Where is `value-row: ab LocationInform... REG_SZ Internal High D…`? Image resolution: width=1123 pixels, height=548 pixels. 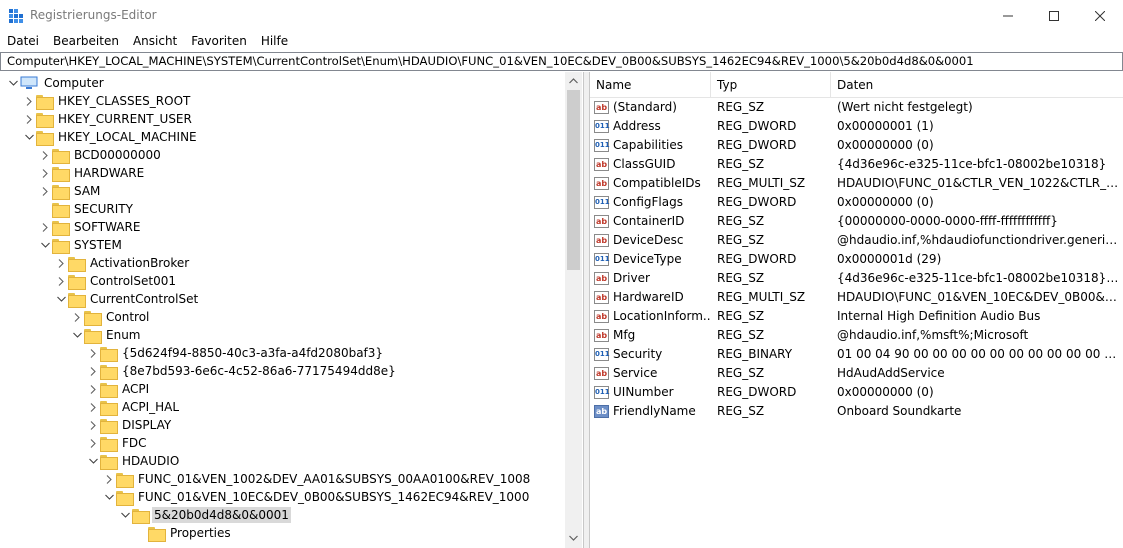
value-row: ab LocationInform... REG_SZ Internal High D… is located at coordinates (856, 316).